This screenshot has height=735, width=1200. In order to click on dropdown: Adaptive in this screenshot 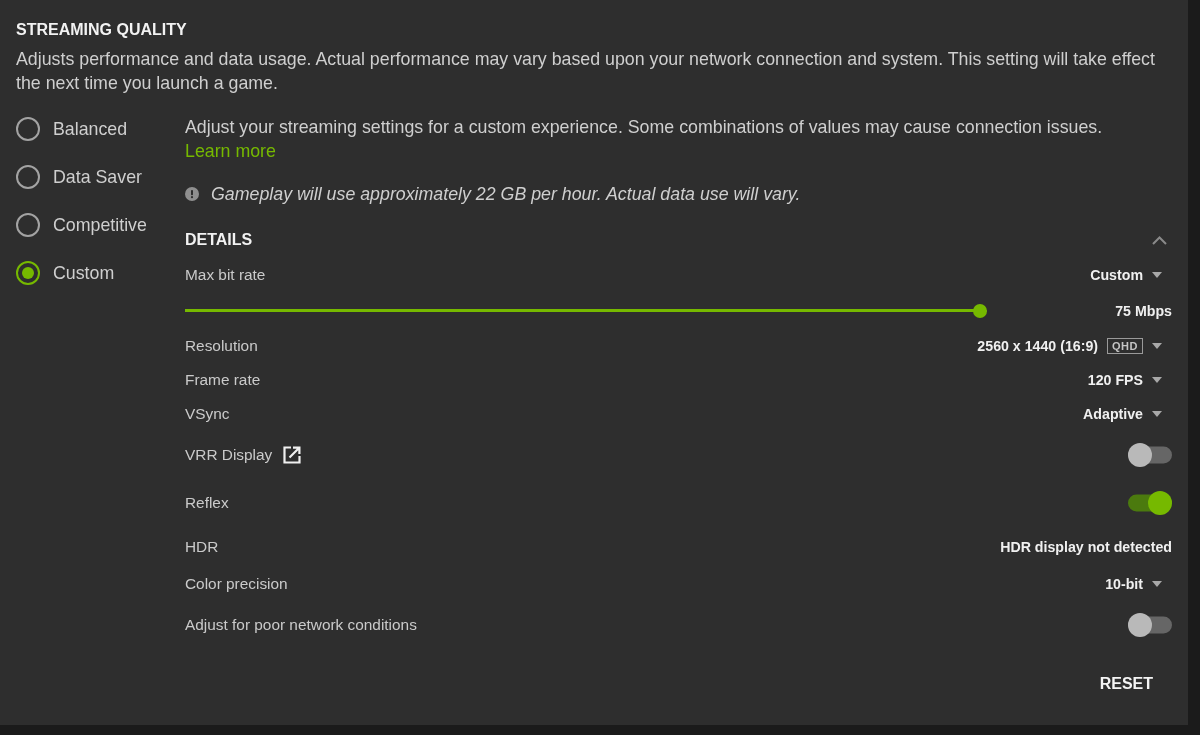, I will do `click(1127, 414)`.